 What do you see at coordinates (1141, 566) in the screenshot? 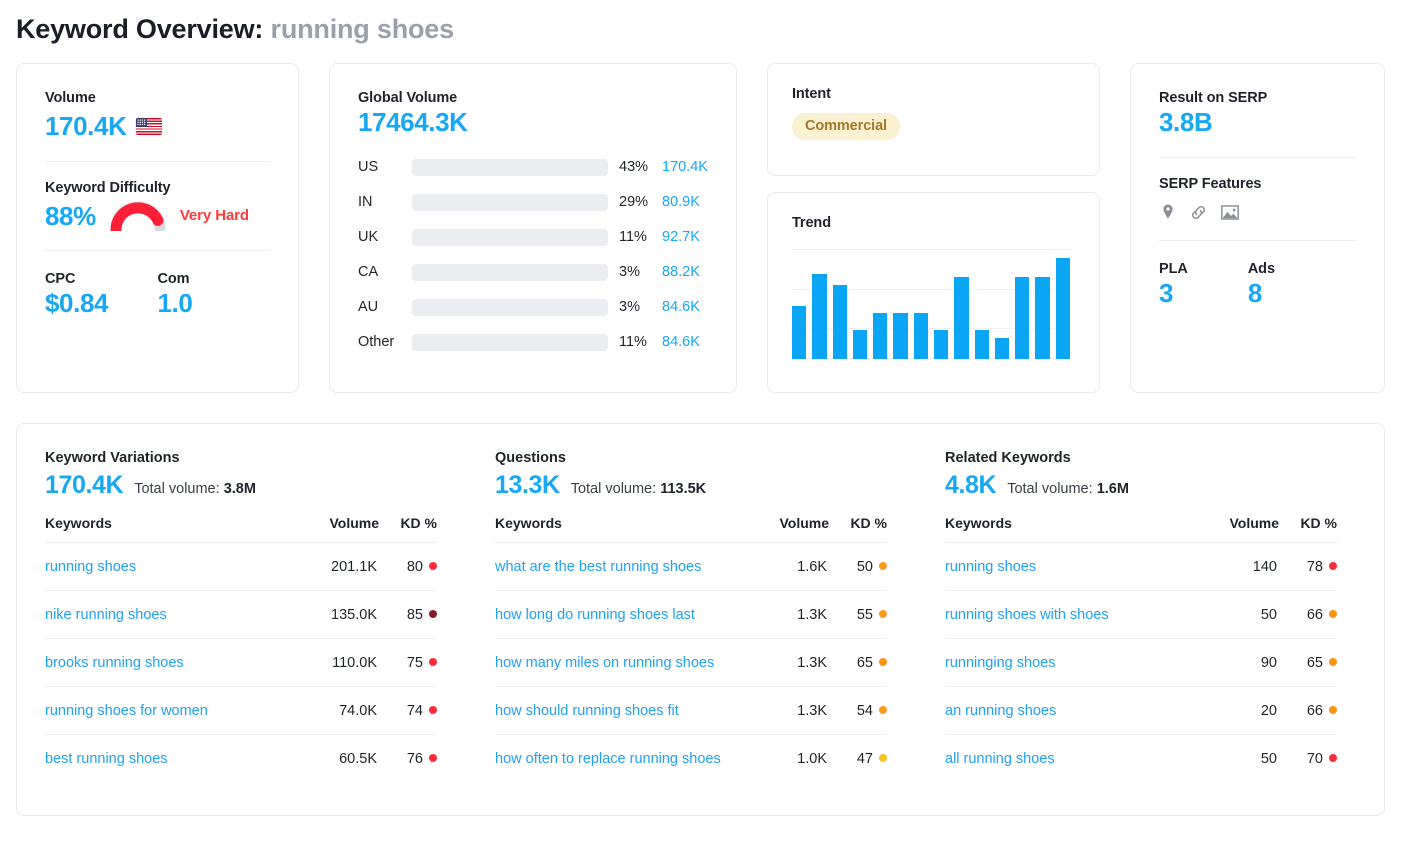
I see `table-row: running shoes 140 78` at bounding box center [1141, 566].